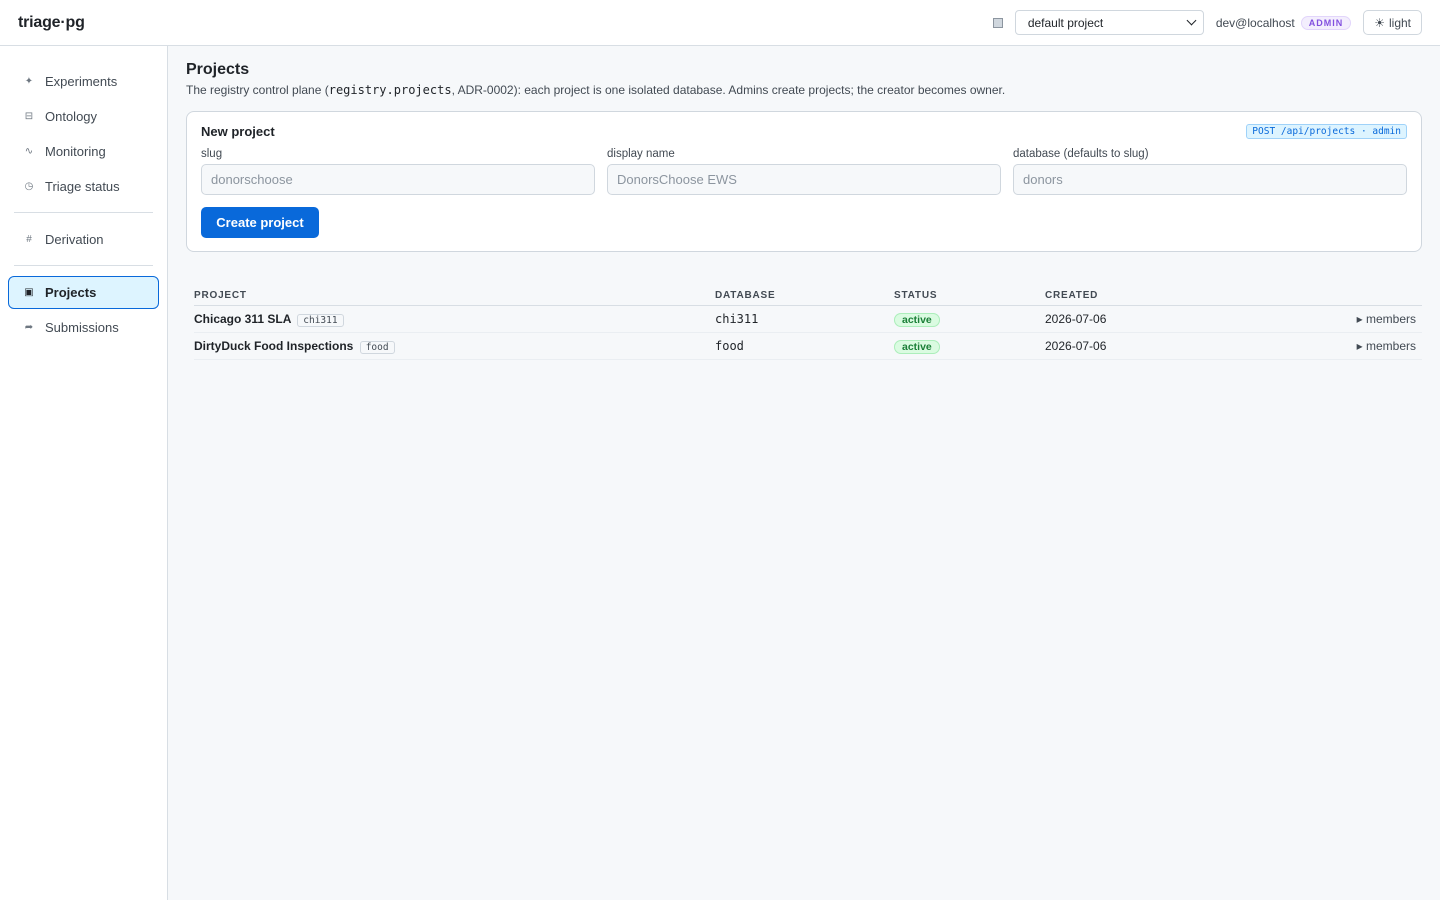 Image resolution: width=1440 pixels, height=900 pixels. I want to click on ontology-icon: ⊟, so click(29, 116).